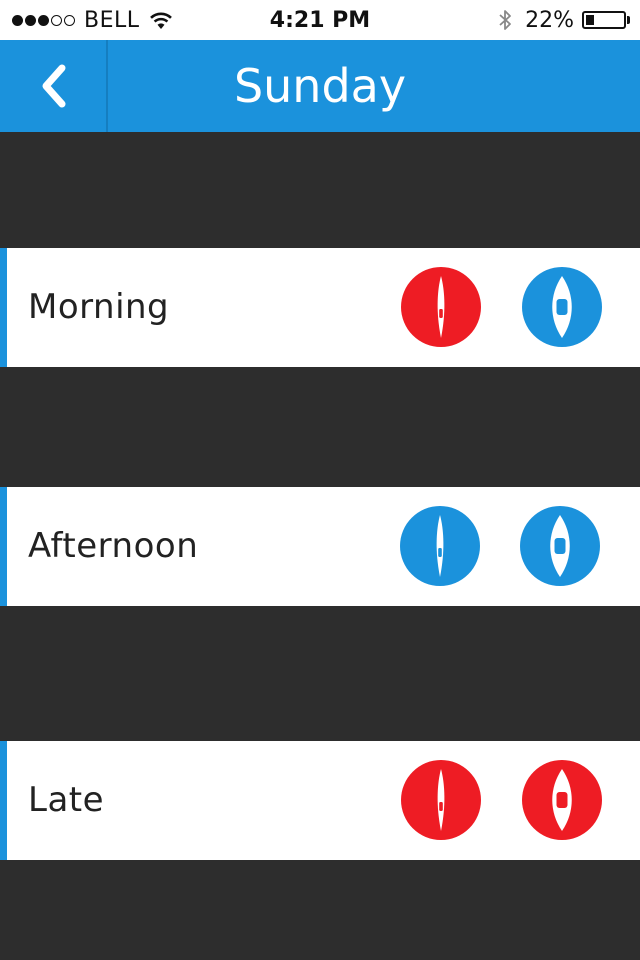 This screenshot has height=960, width=640. I want to click on list-item-late: Late, so click(320, 800).